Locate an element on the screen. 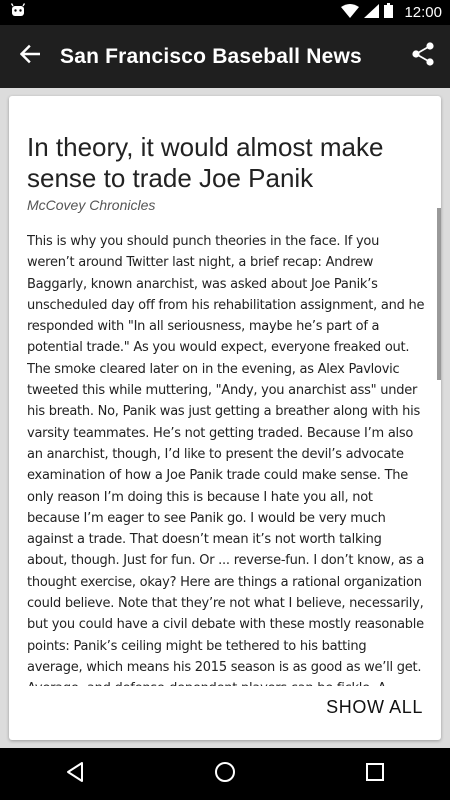 The width and height of the screenshot is (450, 800). status-left is located at coordinates (13, 12).